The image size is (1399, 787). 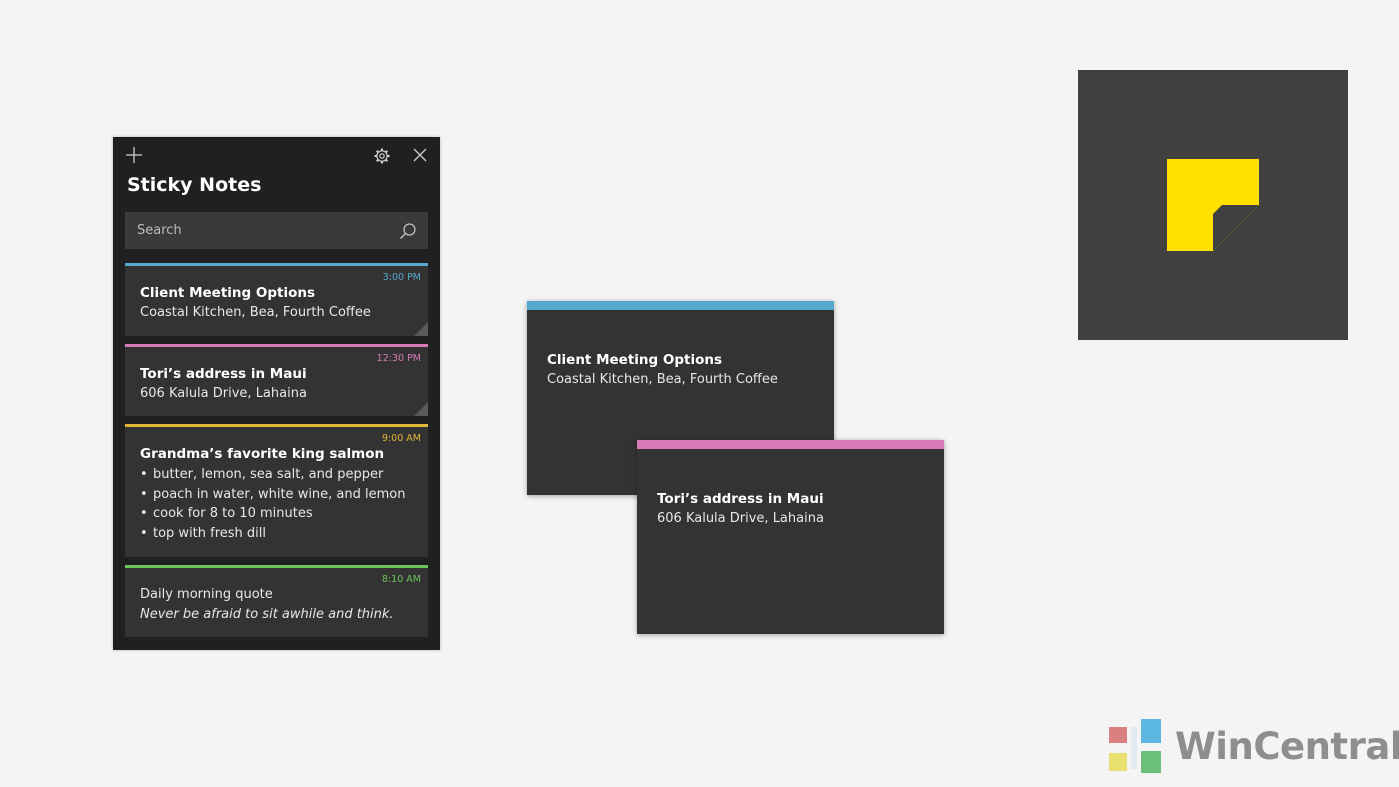 What do you see at coordinates (210, 533) in the screenshot?
I see `list-item-text: top with fresh dill` at bounding box center [210, 533].